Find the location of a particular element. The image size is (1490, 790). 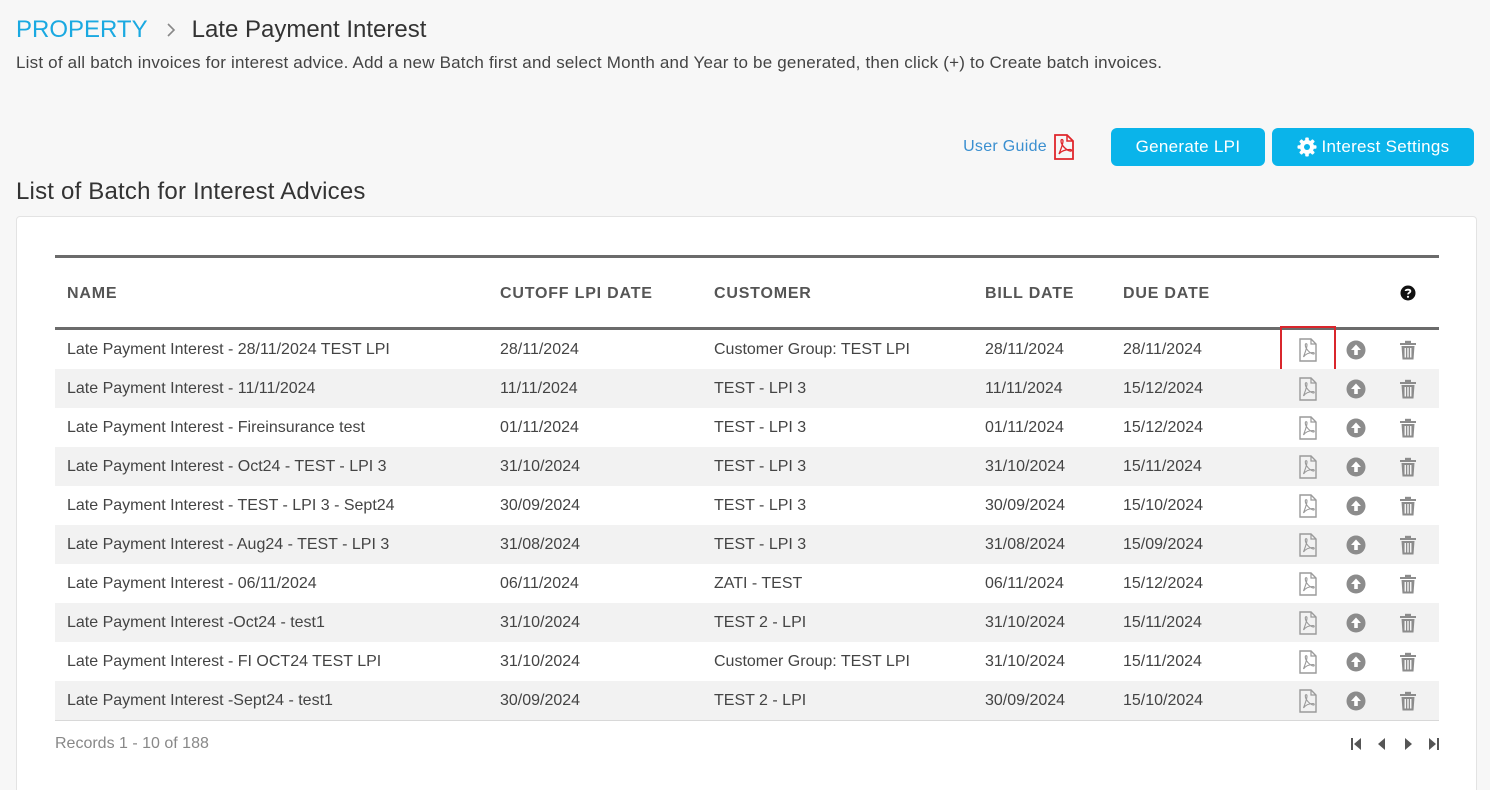

interest-settings-button: Interest Settings is located at coordinates (1373, 147).